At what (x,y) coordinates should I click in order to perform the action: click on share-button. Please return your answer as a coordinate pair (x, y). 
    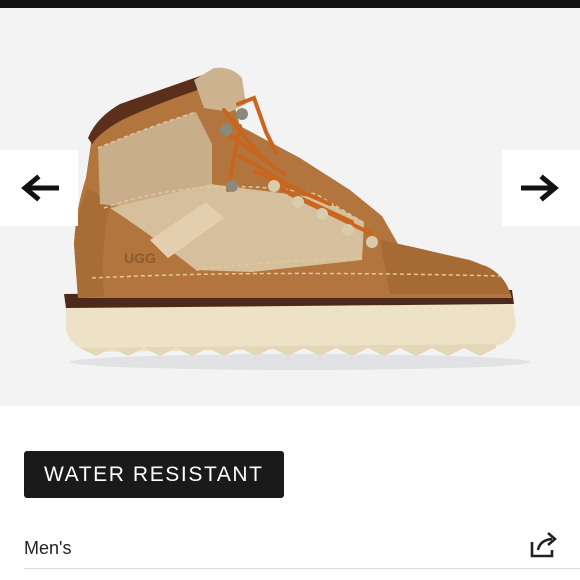
    Looking at the image, I should click on (543, 545).